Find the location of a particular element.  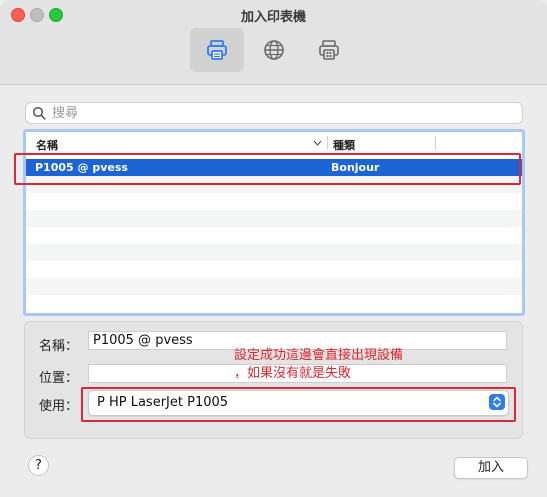

column-header-name: 名稱 is located at coordinates (47, 145).